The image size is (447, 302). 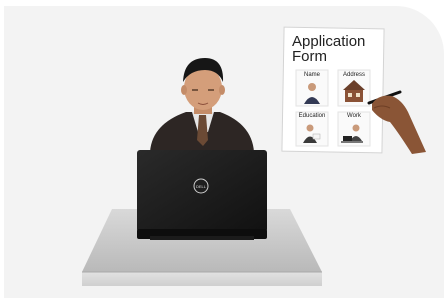 I want to click on cell-label-education: Education, so click(x=312, y=116).